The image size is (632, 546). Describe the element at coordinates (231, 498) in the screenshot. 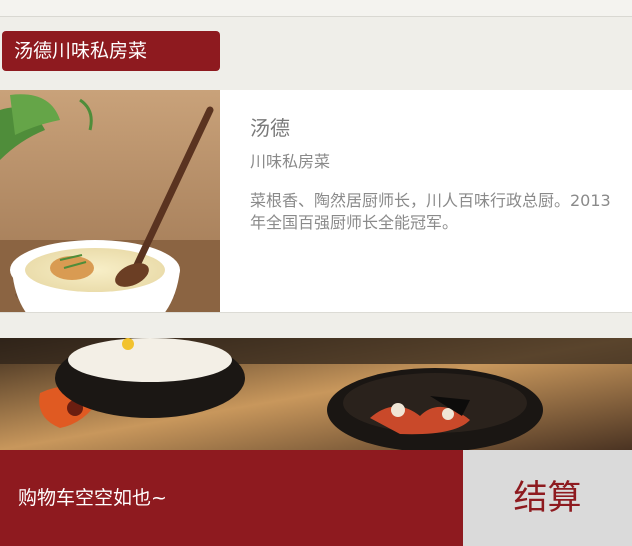

I see `cart-status-text: 购物车空空如也~` at that location.